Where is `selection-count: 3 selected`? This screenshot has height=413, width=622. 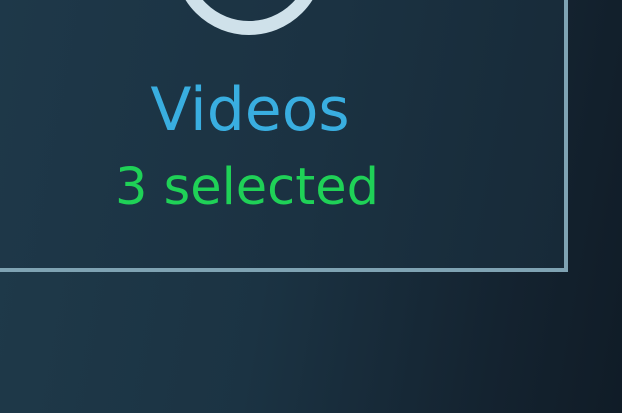 selection-count: 3 selected is located at coordinates (247, 187).